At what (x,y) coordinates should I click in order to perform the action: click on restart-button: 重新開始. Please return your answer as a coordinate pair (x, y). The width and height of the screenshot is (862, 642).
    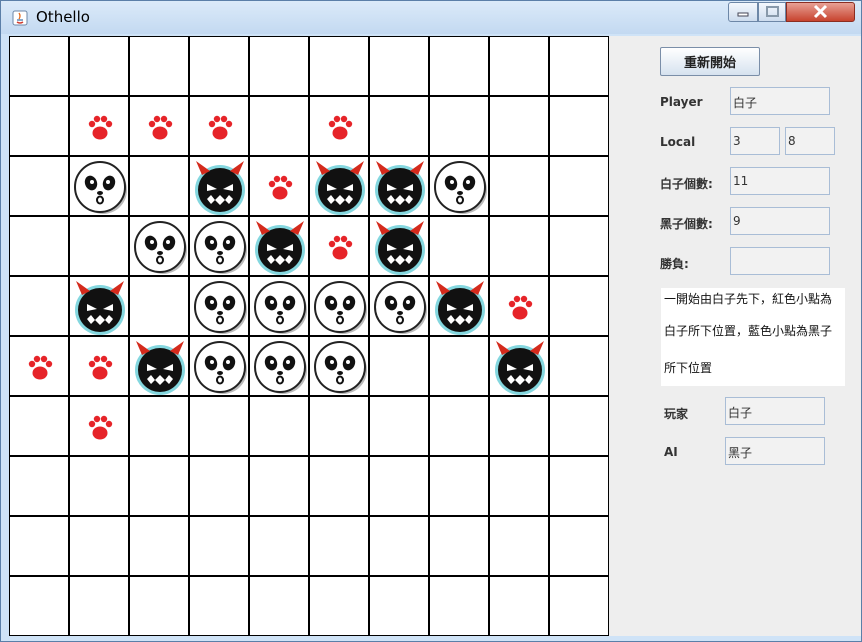
    Looking at the image, I should click on (710, 61).